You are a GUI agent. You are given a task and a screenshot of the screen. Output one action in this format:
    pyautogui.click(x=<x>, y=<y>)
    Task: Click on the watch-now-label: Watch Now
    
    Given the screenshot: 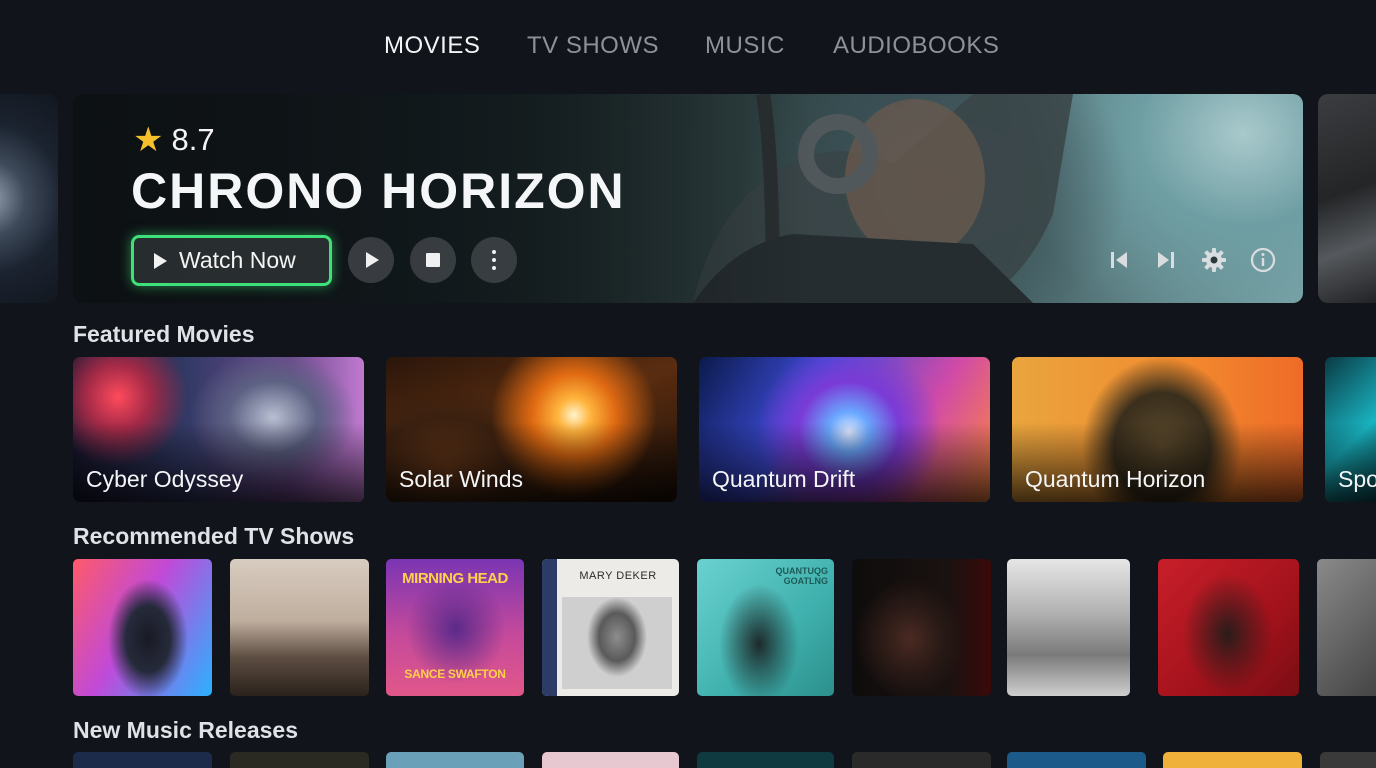 What is the action you would take?
    pyautogui.click(x=237, y=260)
    